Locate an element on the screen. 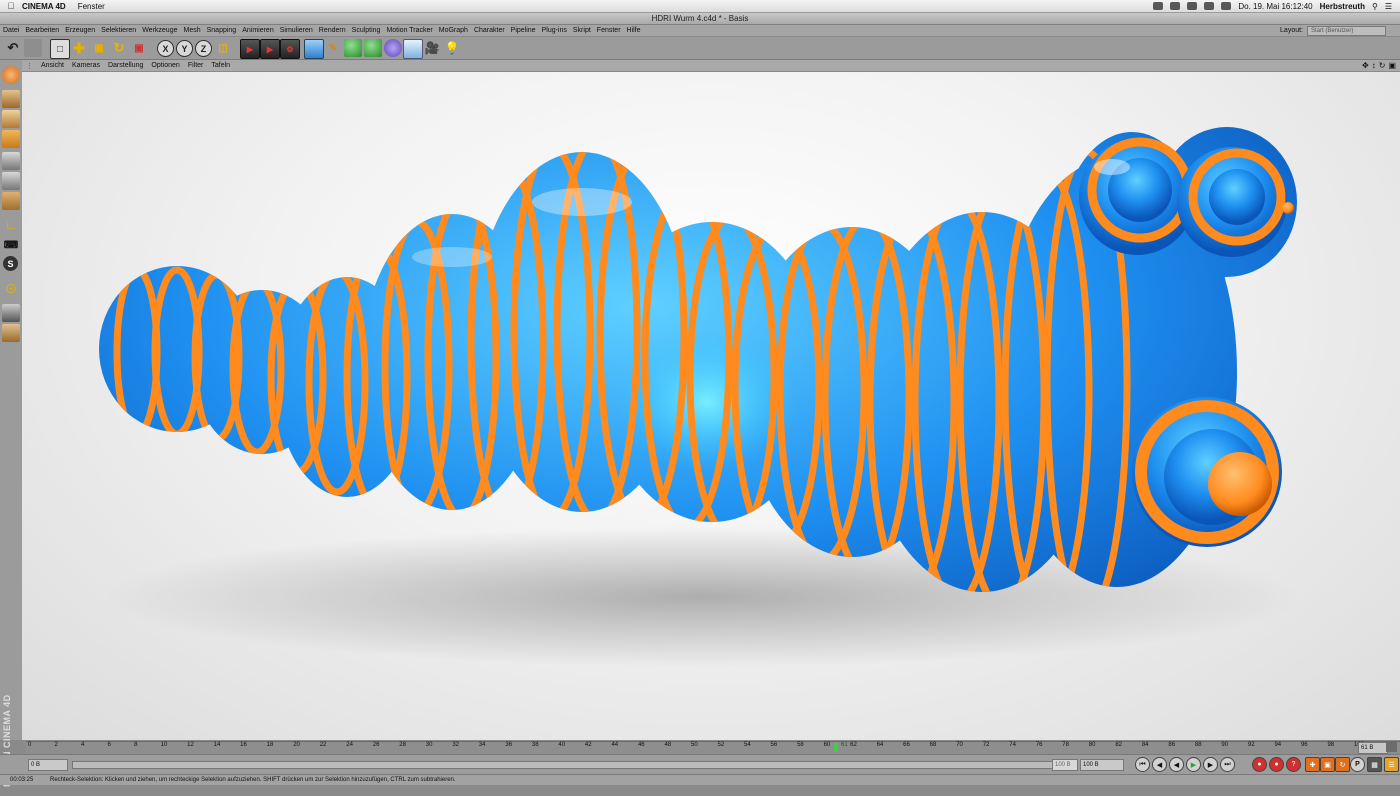 The image size is (1400, 796). subdivision-surface-icon is located at coordinates (353, 48).